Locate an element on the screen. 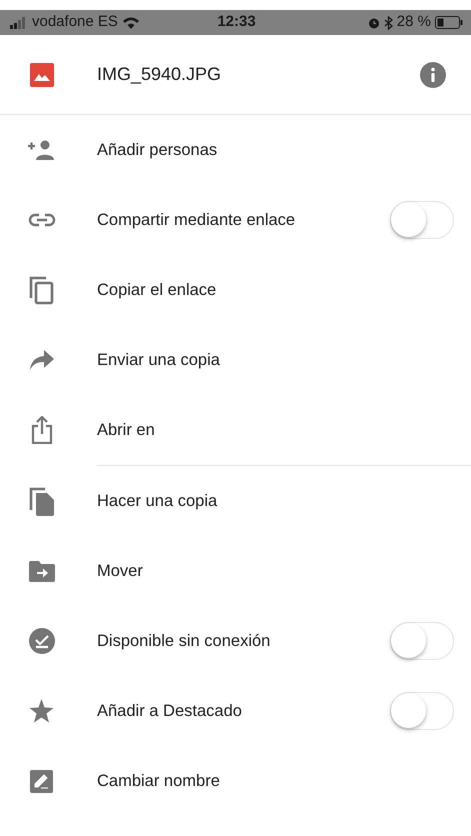 The width and height of the screenshot is (471, 836). folder-move-icon is located at coordinates (41, 571).